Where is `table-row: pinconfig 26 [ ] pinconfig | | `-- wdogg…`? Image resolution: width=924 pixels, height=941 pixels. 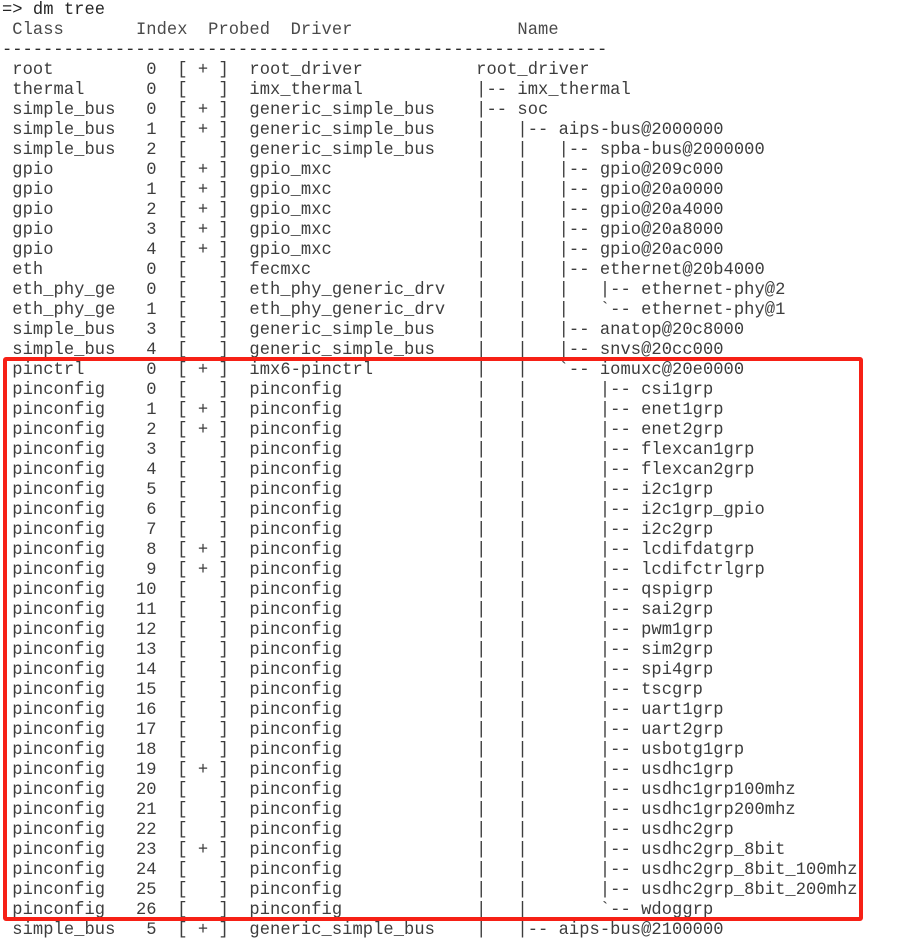
table-row: pinconfig 26 [ ] pinconfig | | `-- wdogg… is located at coordinates (358, 910).